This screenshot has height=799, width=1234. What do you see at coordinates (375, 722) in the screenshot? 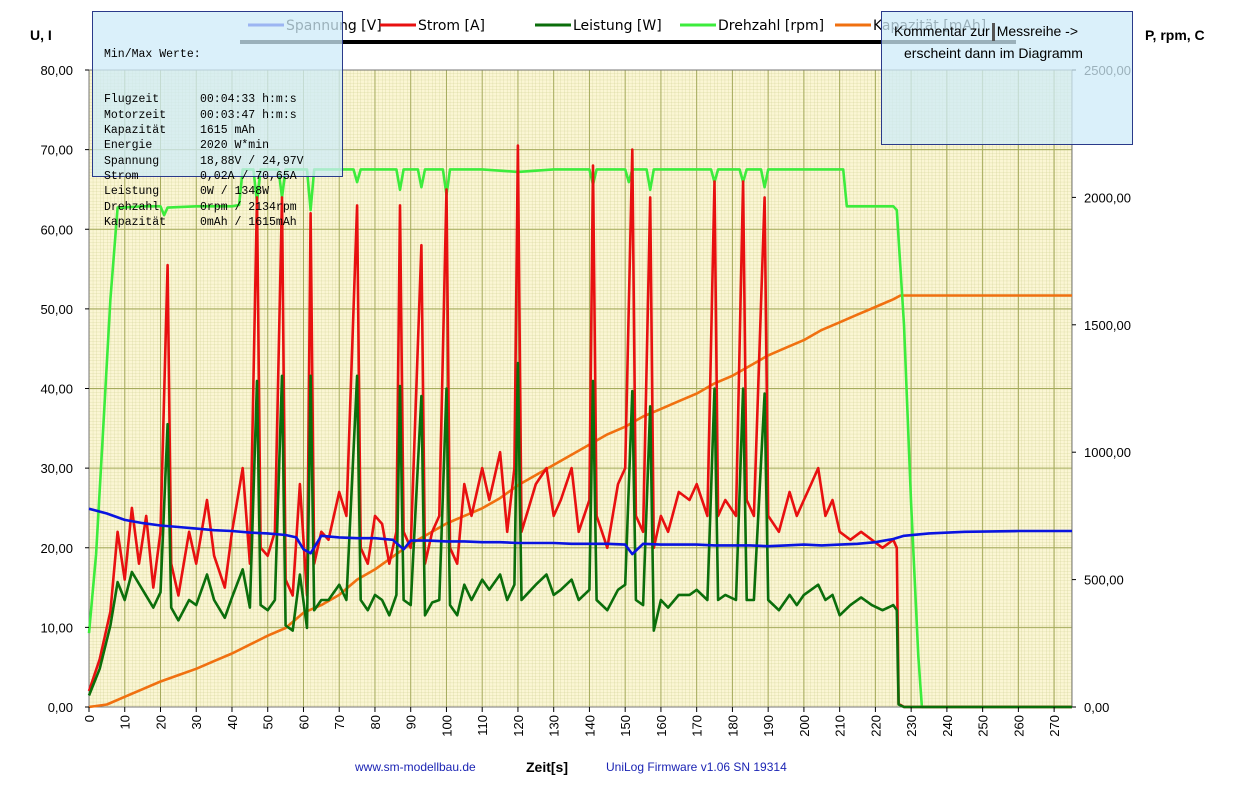
I see `x-tick-label: 80` at bounding box center [375, 722].